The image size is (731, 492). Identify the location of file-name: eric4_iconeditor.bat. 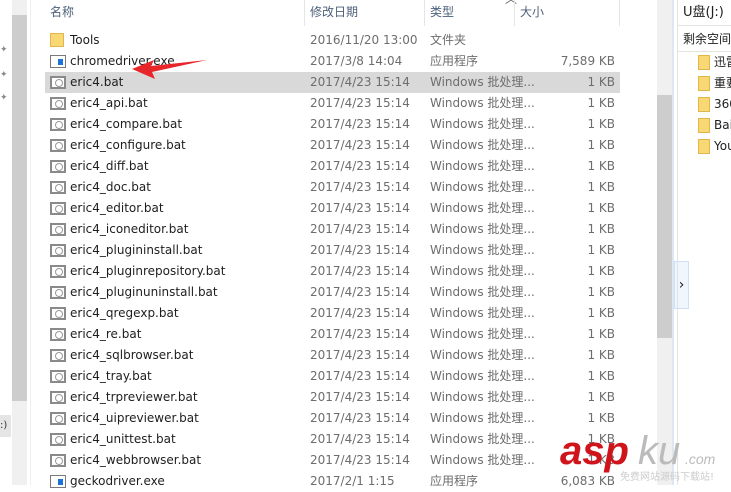
(129, 229).